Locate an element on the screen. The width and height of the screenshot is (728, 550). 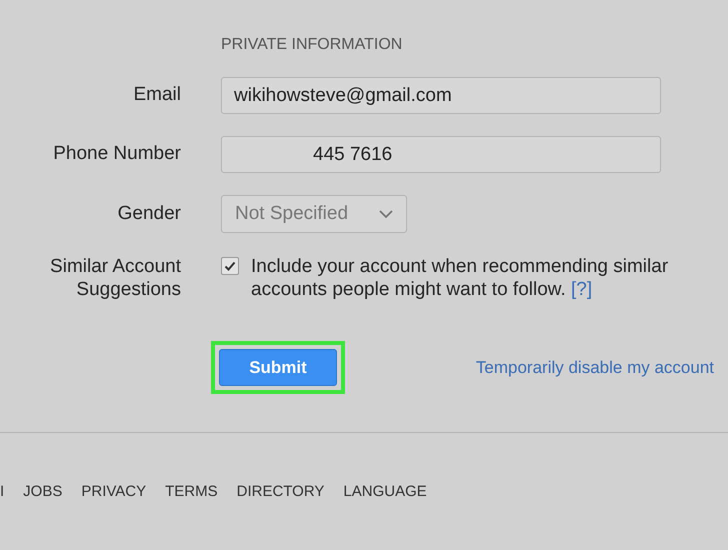
checkbox-description: Include your account when recommending similar accounts people might want to follow. [?] is located at coordinates (460, 278).